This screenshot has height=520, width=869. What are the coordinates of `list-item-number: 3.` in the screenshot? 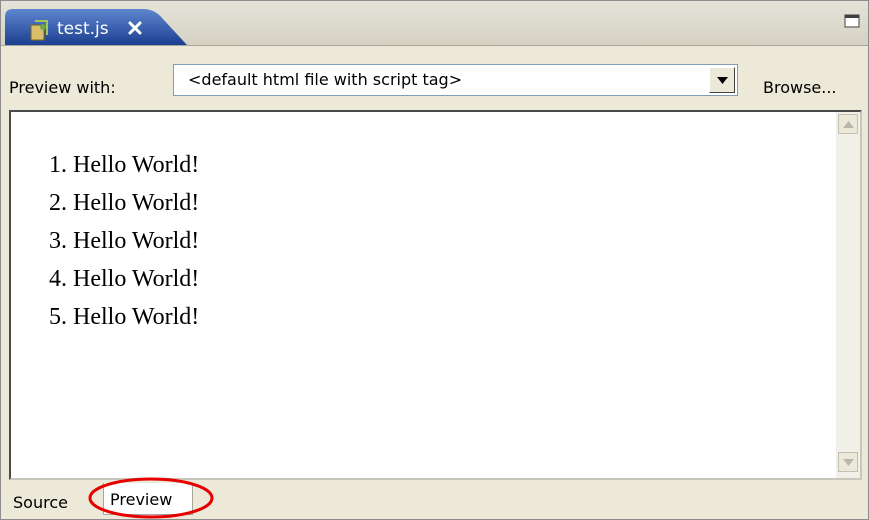 It's located at (58, 241).